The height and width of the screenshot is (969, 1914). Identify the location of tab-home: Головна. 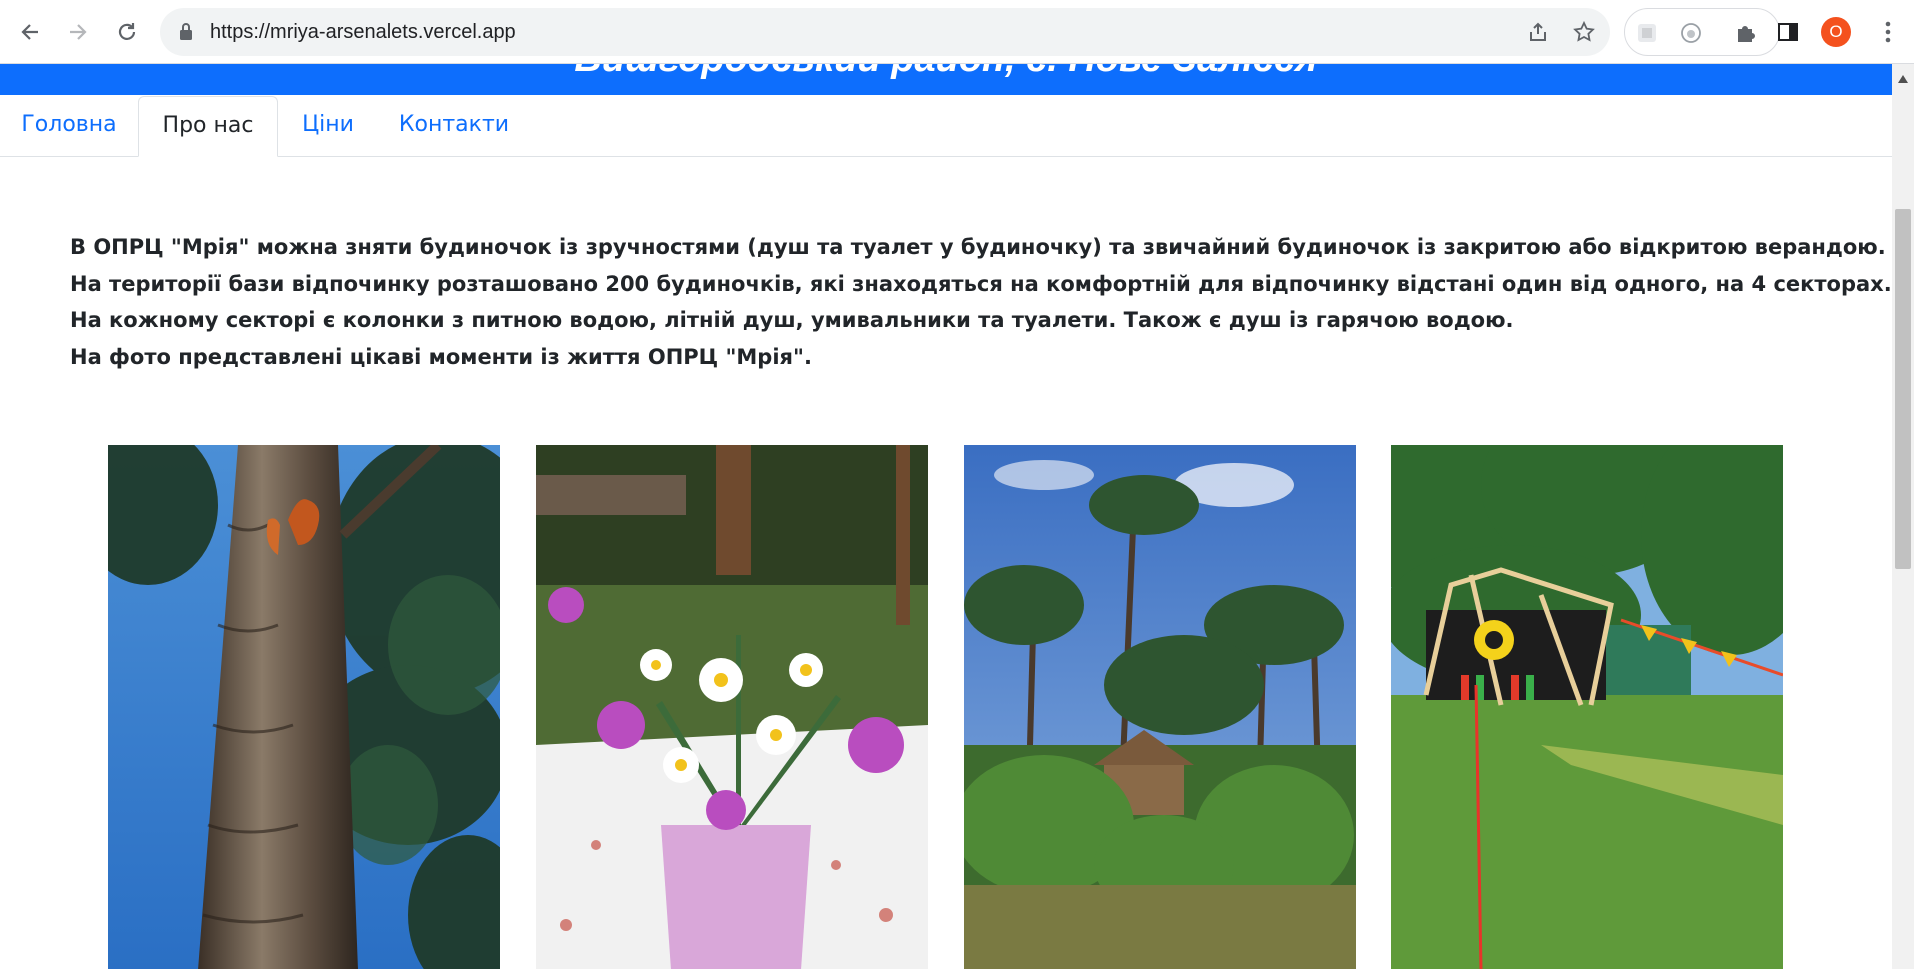
(69, 126).